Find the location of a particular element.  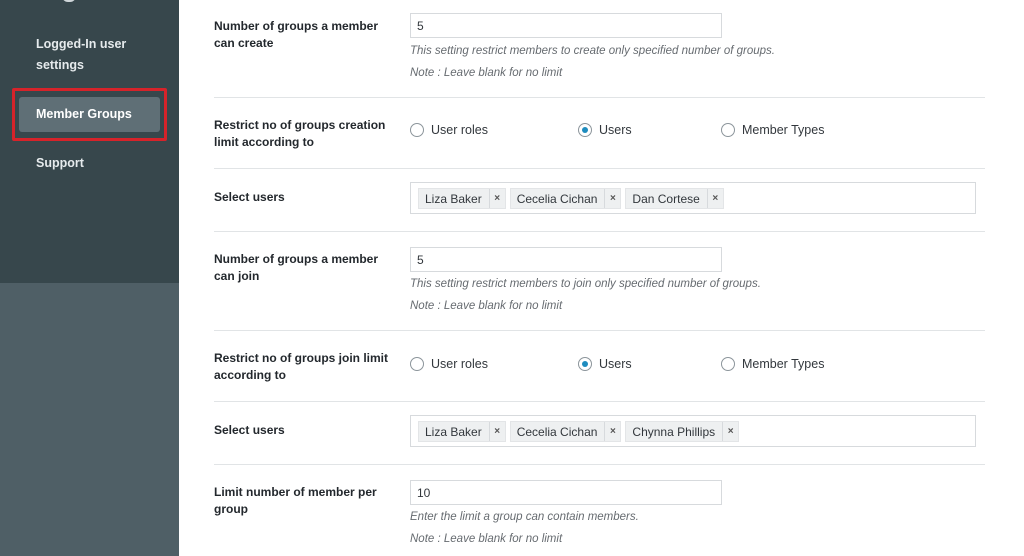

join-users-label: Select users is located at coordinates (249, 430).